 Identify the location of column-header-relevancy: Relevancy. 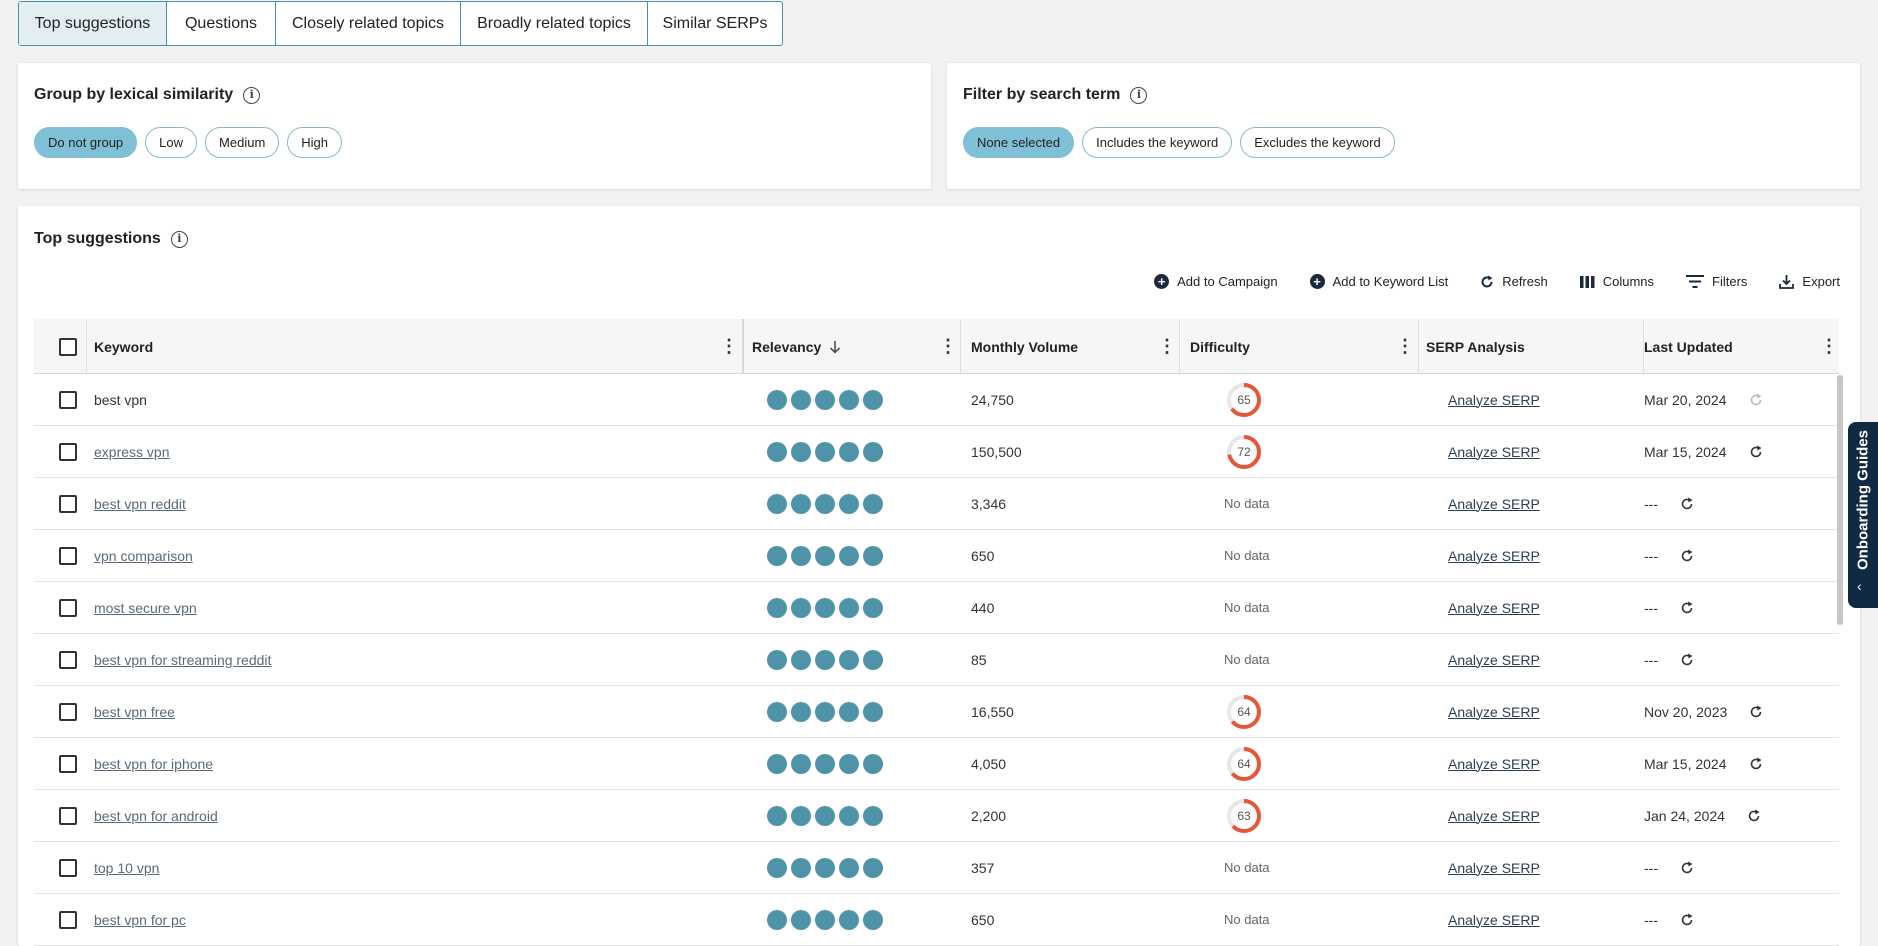
(796, 346).